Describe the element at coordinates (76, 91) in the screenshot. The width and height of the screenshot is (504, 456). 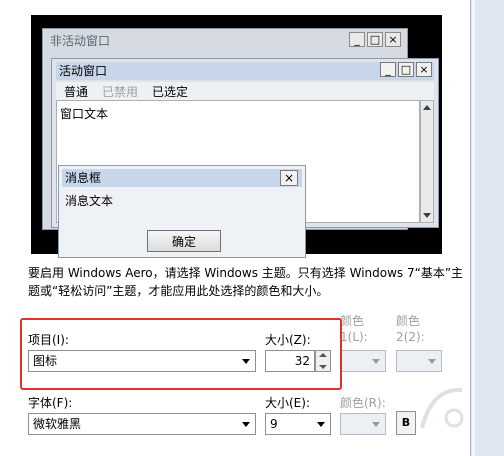
I see `menu-item-normal: 普通` at that location.